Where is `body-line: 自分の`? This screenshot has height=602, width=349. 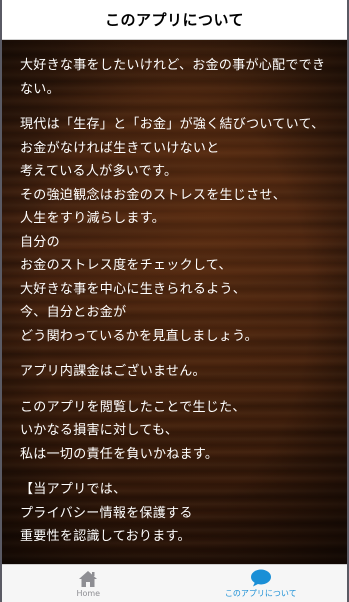
body-line: 自分の is located at coordinates (40, 242).